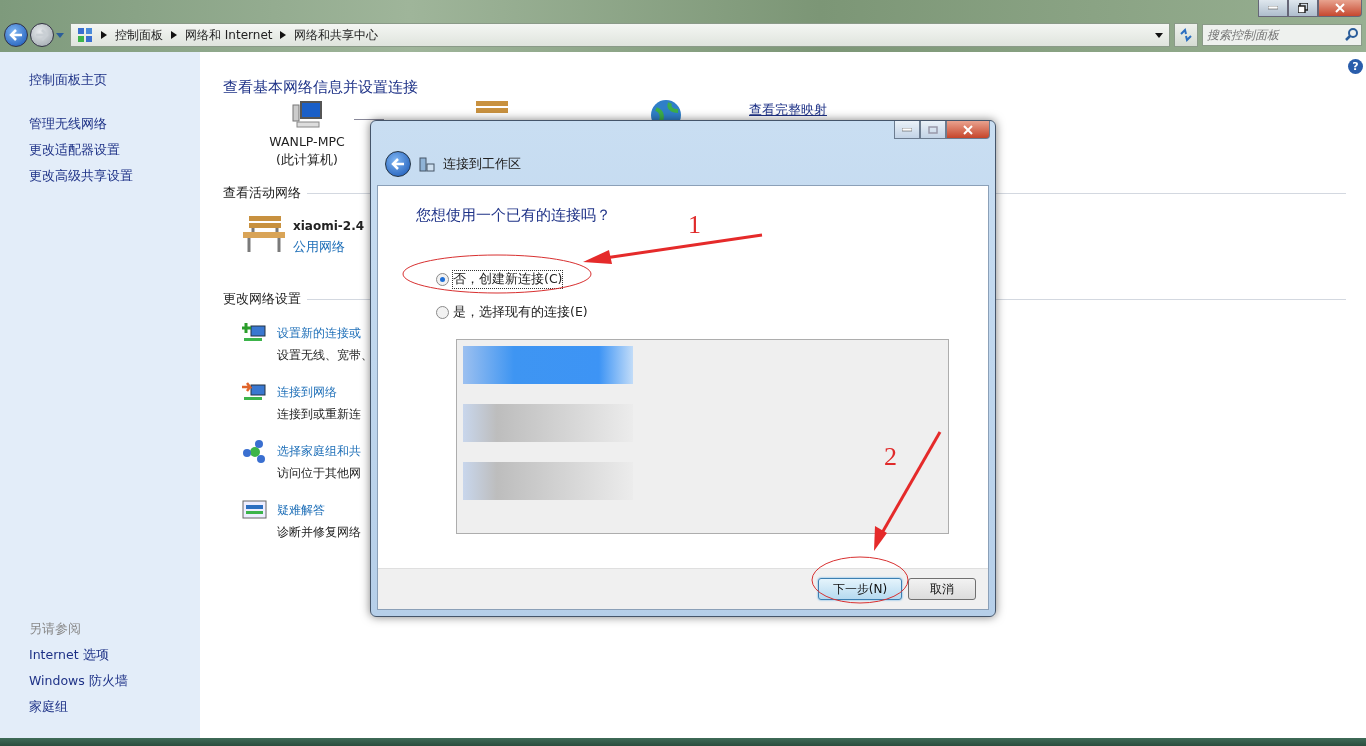 The height and width of the screenshot is (746, 1366). Describe the element at coordinates (255, 452) in the screenshot. I see `homegroup-icon` at that location.